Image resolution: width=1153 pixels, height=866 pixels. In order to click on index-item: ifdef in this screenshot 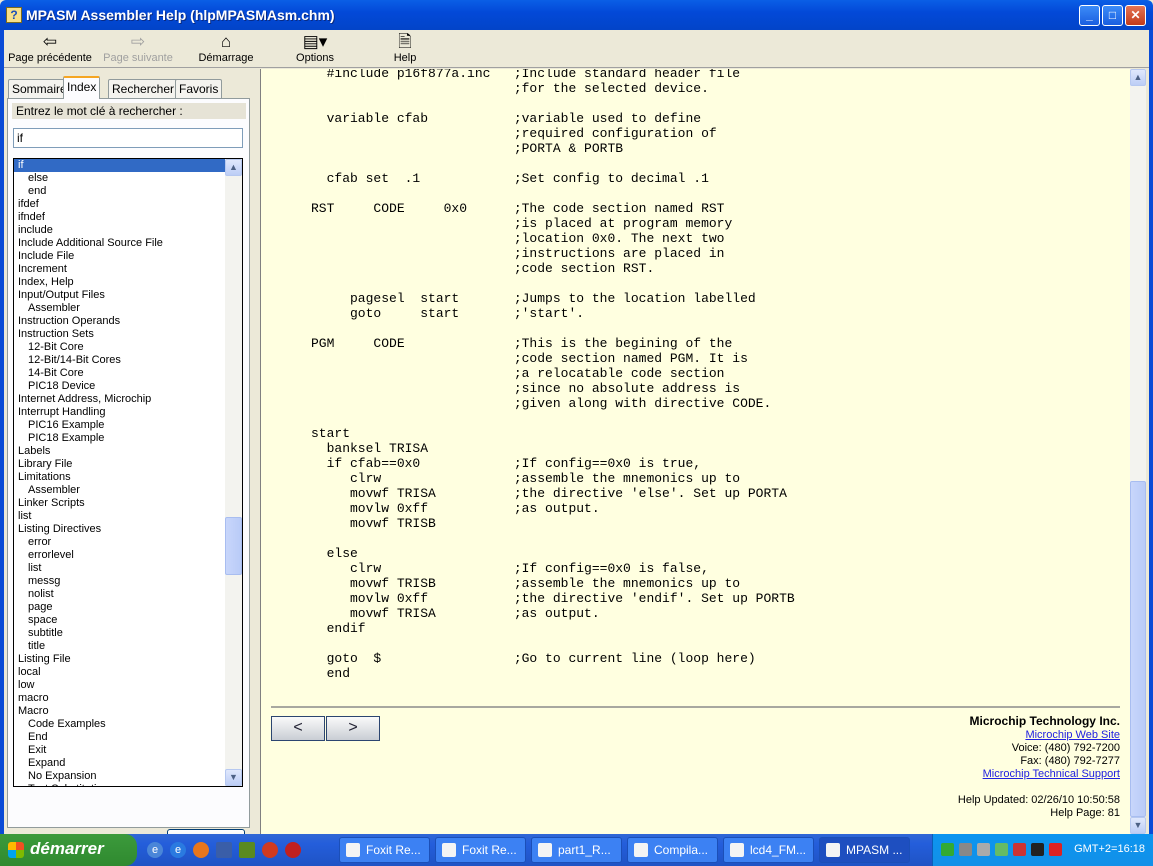, I will do `click(120, 204)`.